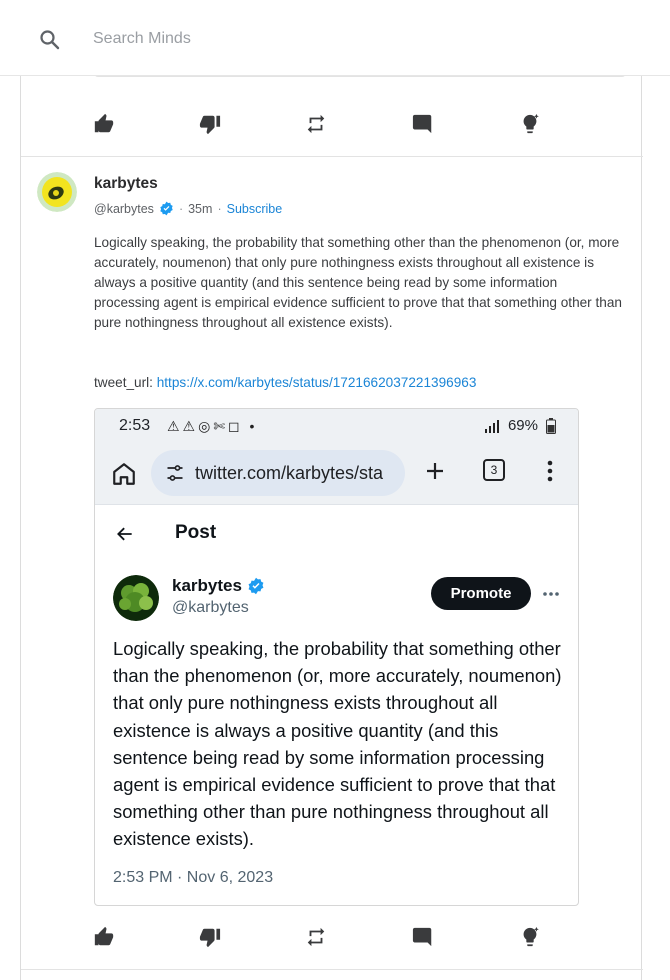  What do you see at coordinates (550, 471) in the screenshot?
I see `kebab-menu-icon` at bounding box center [550, 471].